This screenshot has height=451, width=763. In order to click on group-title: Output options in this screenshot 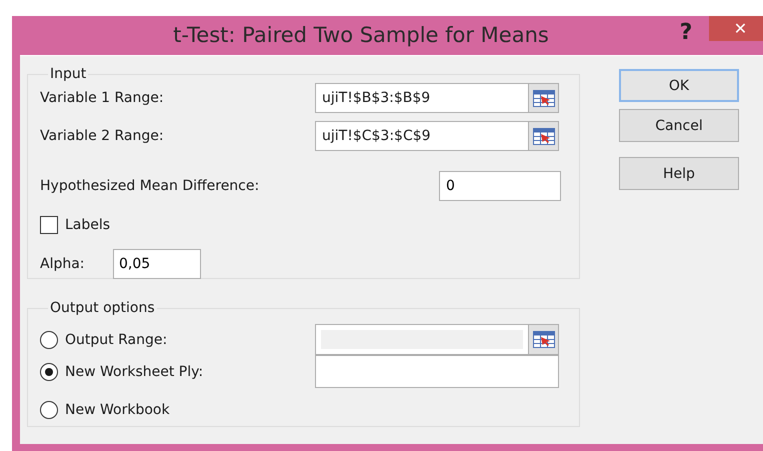, I will do `click(102, 308)`.